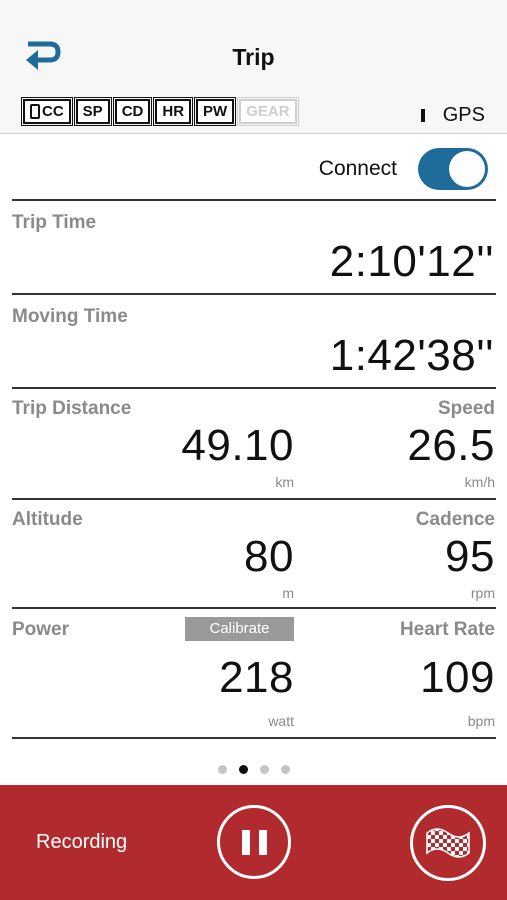 The height and width of the screenshot is (900, 507). I want to click on sensor-label: HR, so click(173, 111).